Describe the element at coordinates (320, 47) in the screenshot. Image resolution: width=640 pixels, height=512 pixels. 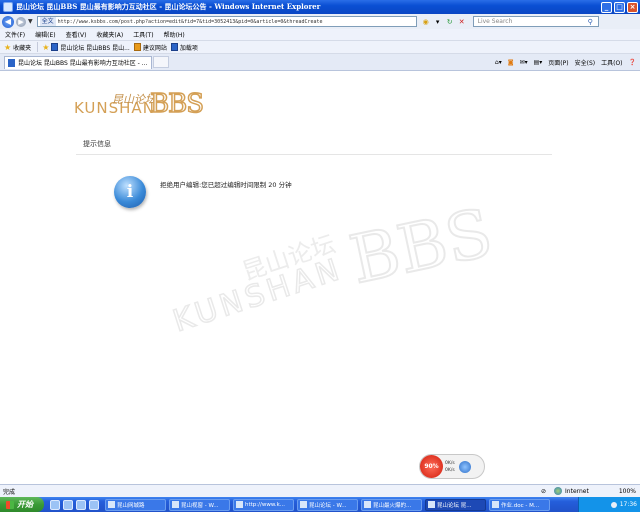
I see `favorites-bar: ★ 收藏夹 ★ 昆山论坛 昆山BBS 昆山... 建议网站 加载项` at that location.